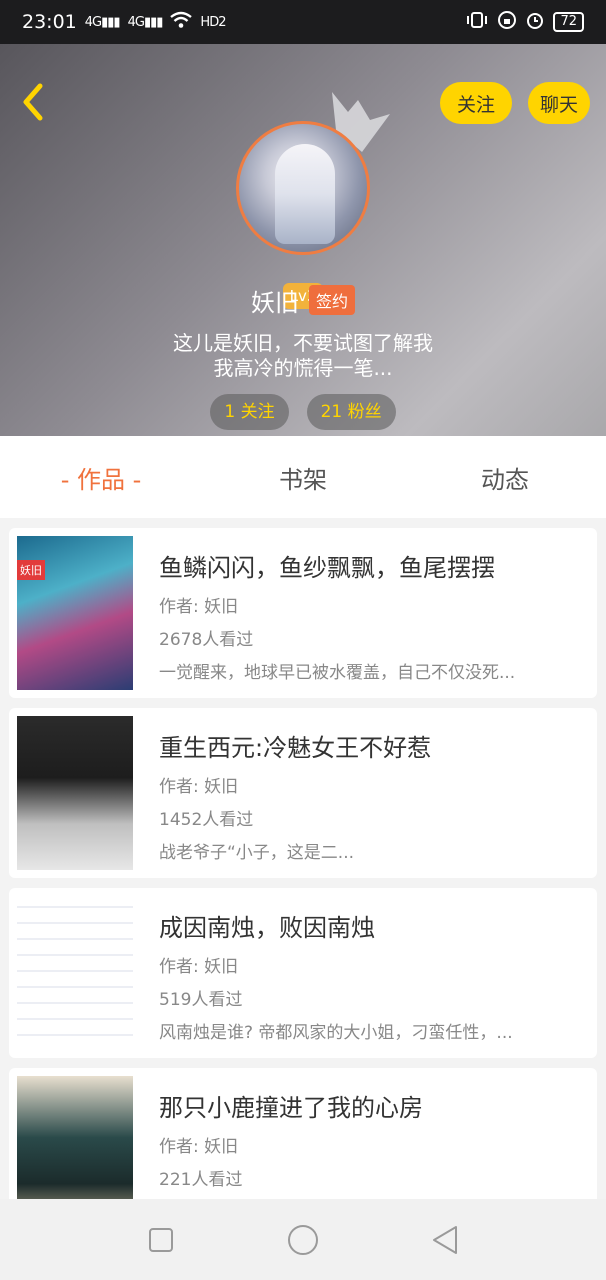  I want to click on user-name: 妖旧, so click(274, 302).